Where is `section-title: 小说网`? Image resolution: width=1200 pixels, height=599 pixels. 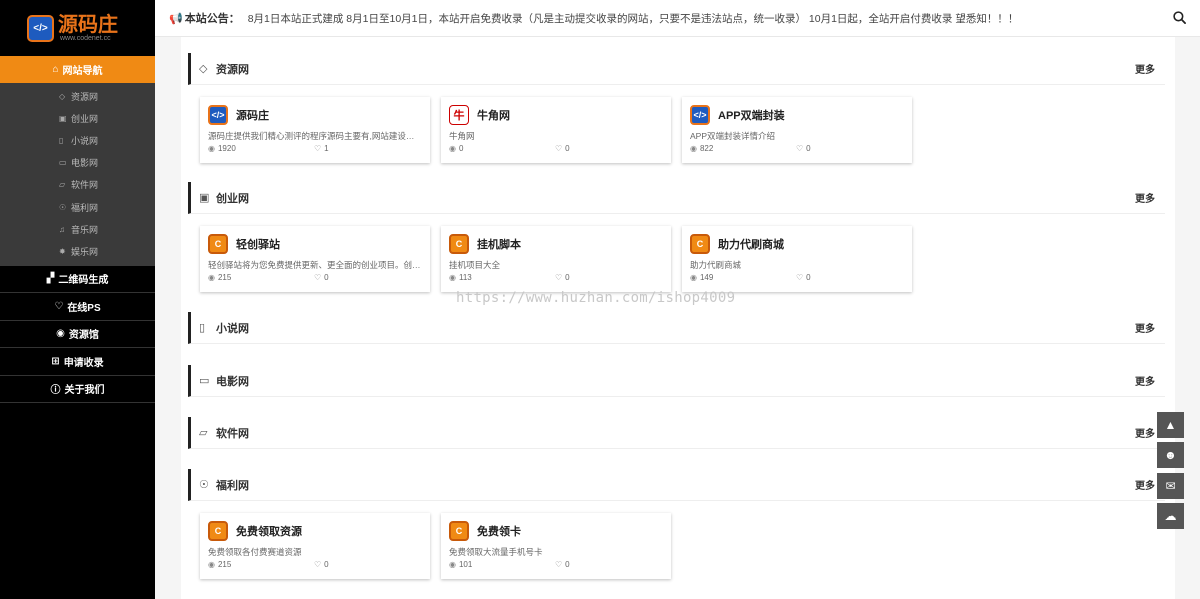
section-title: 小说网 is located at coordinates (232, 328).